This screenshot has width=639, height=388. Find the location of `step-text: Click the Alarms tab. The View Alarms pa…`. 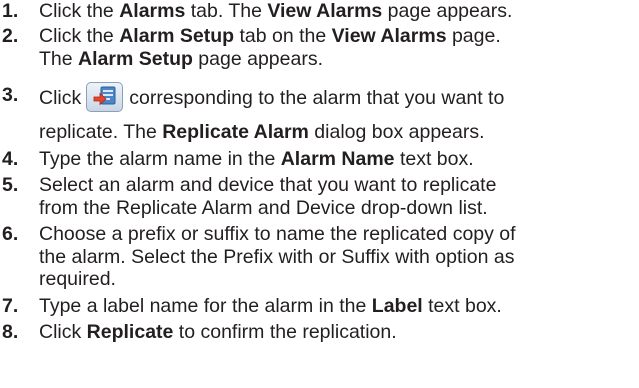

step-text: Click the Alarms tab. The View Alarms pa… is located at coordinates (276, 11).